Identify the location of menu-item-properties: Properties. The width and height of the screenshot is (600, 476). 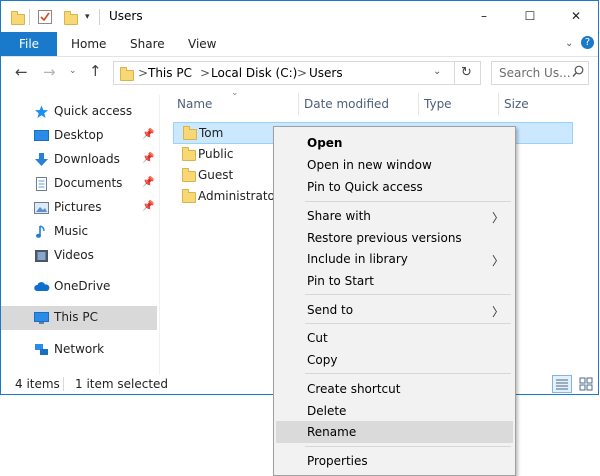
(394, 461).